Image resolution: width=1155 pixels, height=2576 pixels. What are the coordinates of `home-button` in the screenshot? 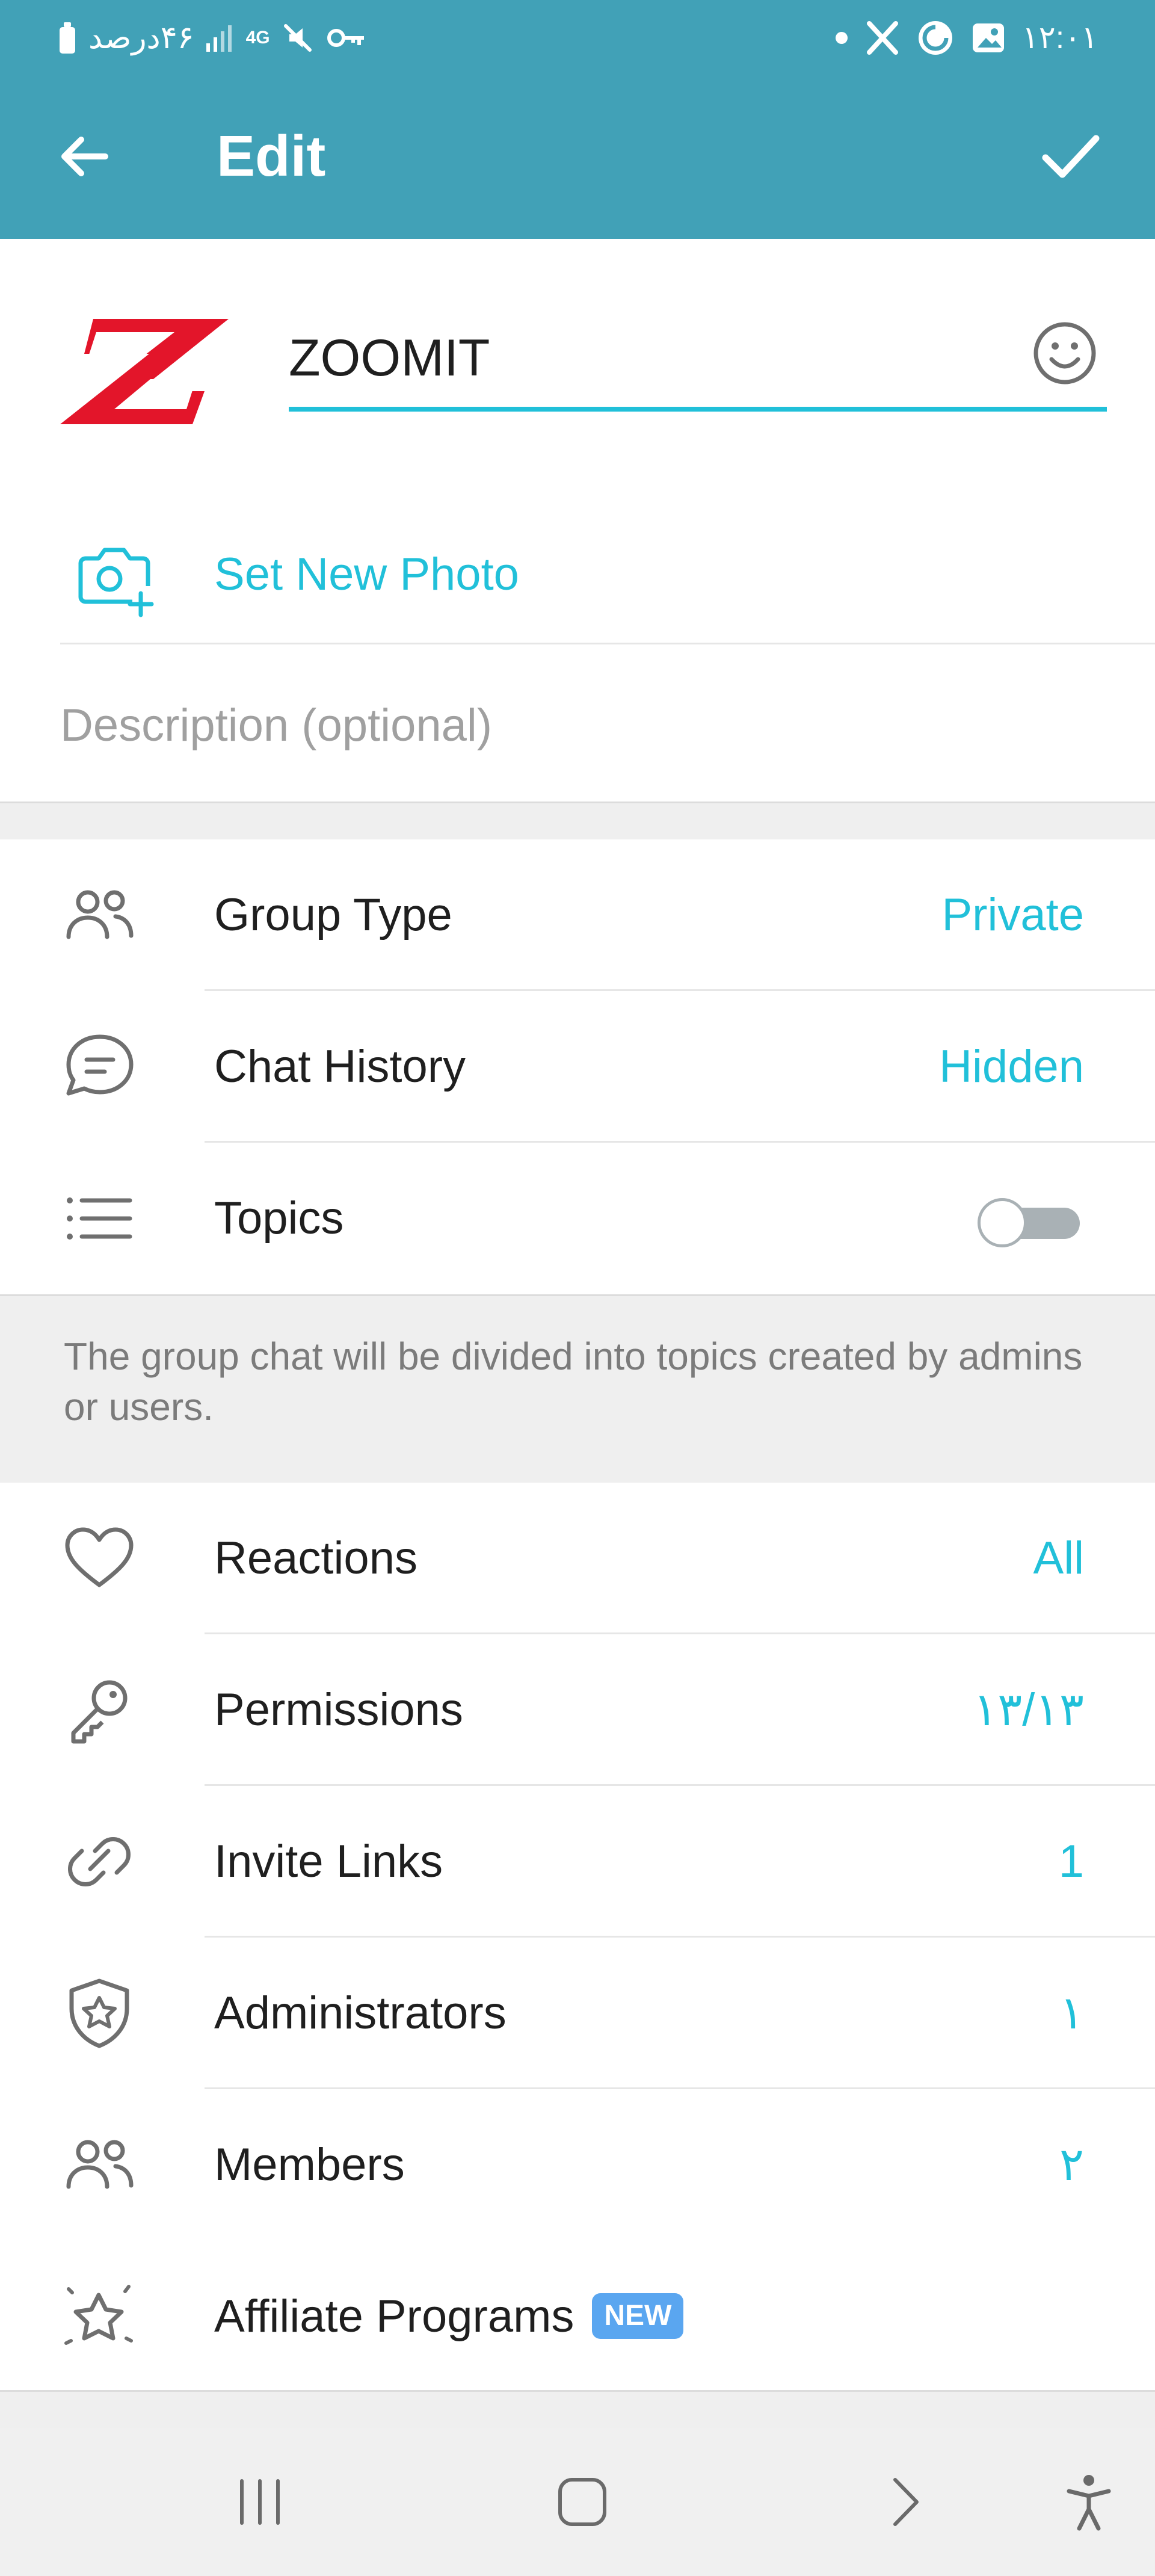 It's located at (582, 2502).